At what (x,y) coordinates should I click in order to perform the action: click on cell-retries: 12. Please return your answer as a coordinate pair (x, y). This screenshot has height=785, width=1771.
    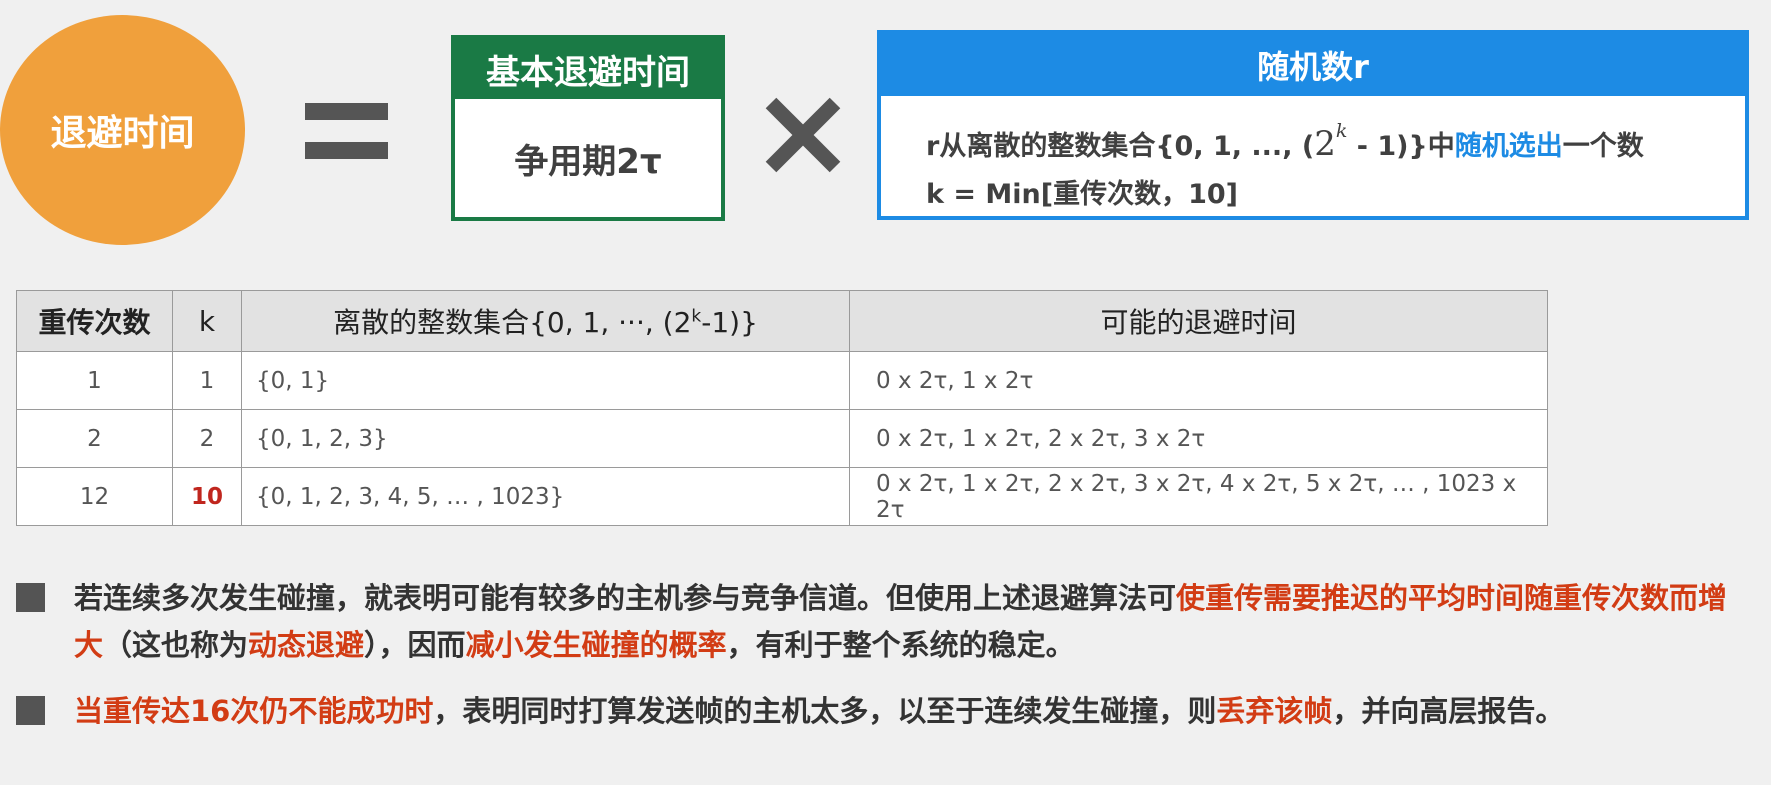
    Looking at the image, I should click on (94, 496).